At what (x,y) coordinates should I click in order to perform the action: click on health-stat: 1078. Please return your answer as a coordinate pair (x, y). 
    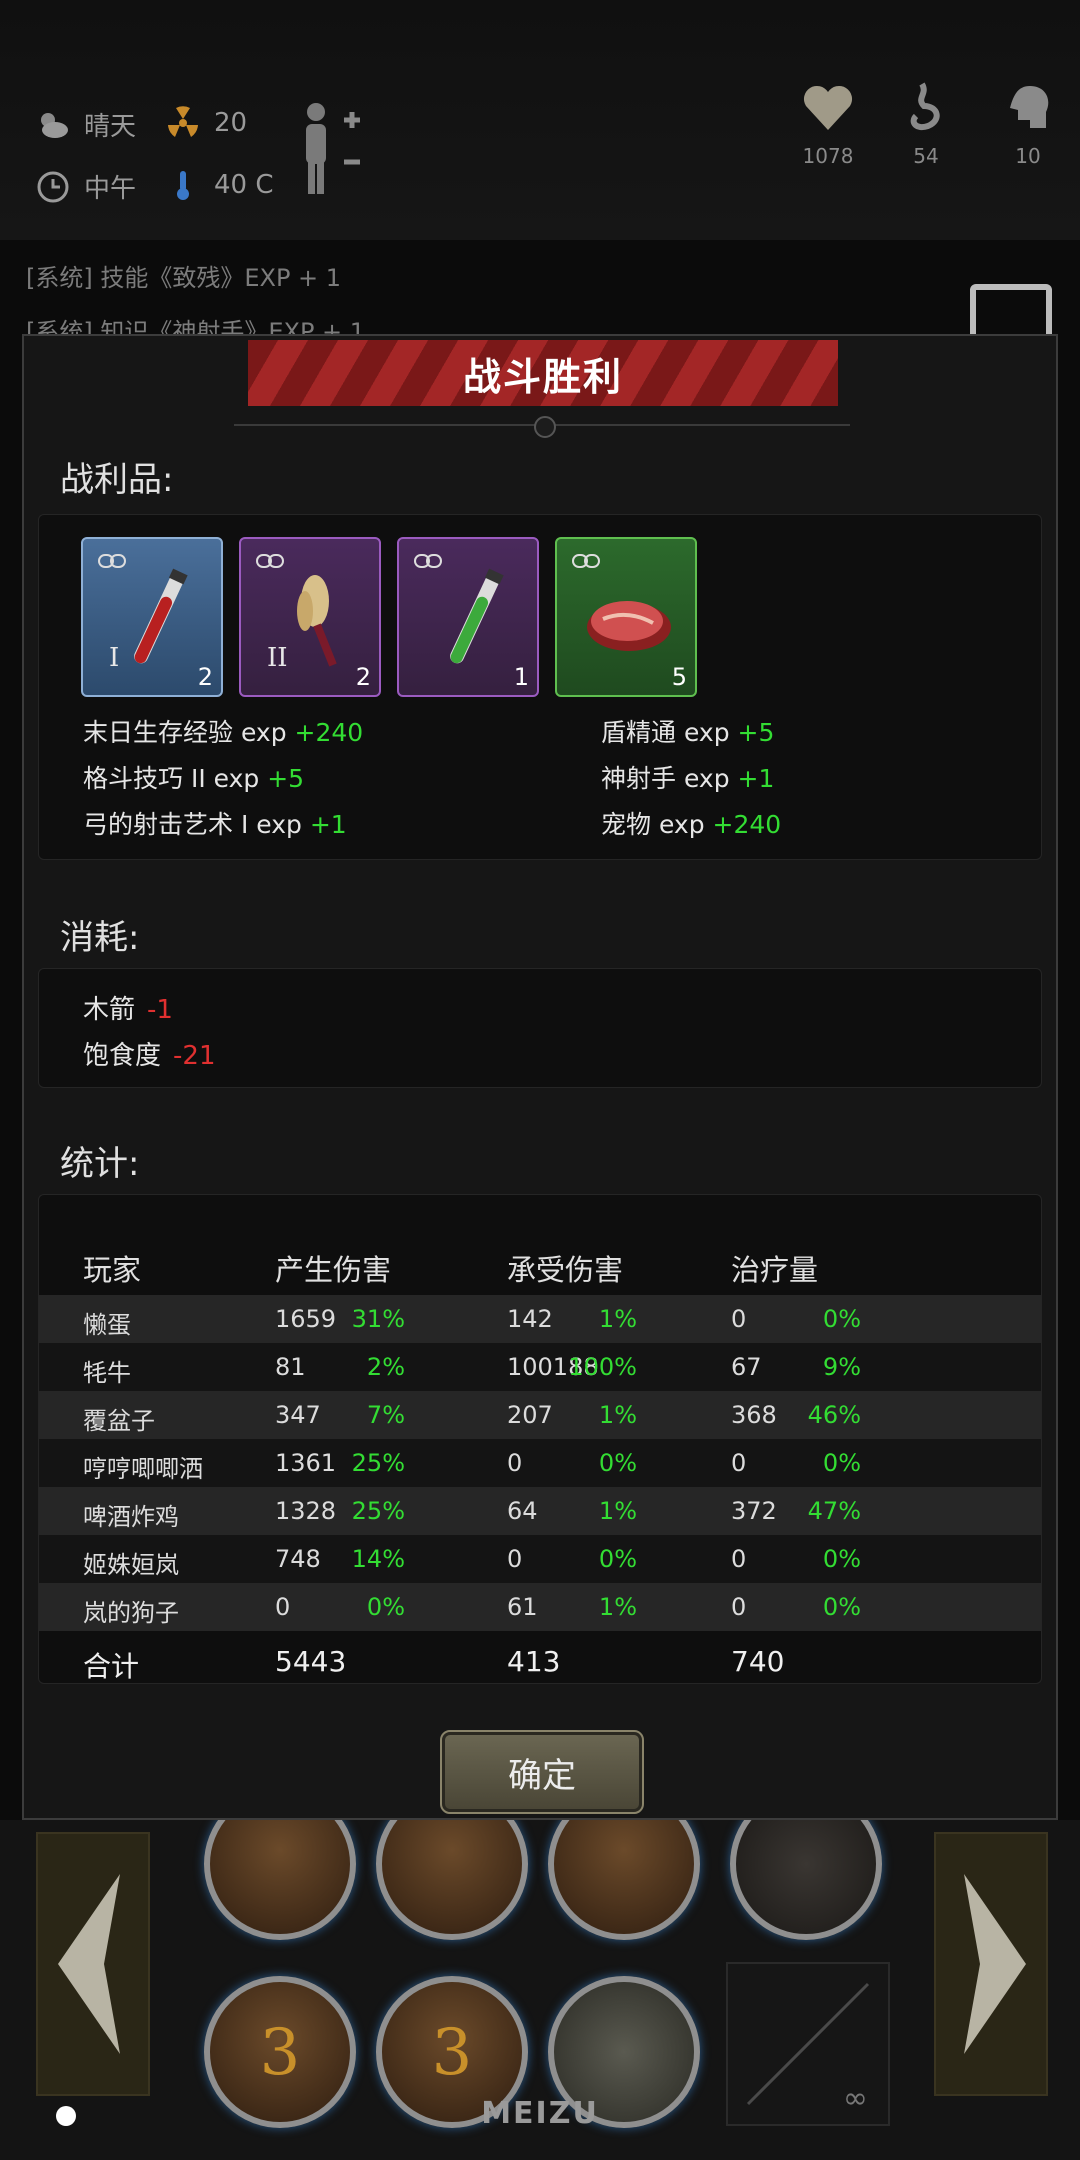
    Looking at the image, I should click on (828, 124).